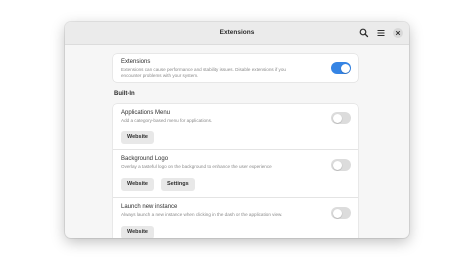 The image size is (474, 266). Describe the element at coordinates (136, 62) in the screenshot. I see `global-title: Extensions` at that location.